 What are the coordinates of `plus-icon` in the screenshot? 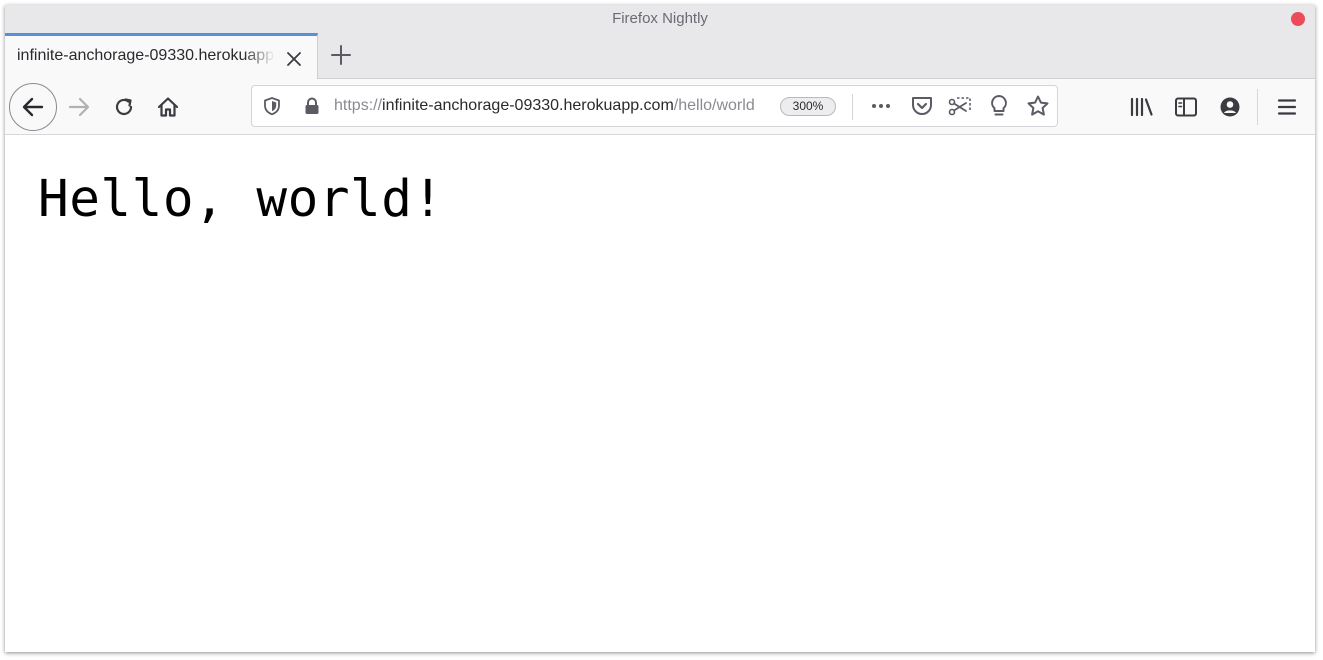 It's located at (341, 55).